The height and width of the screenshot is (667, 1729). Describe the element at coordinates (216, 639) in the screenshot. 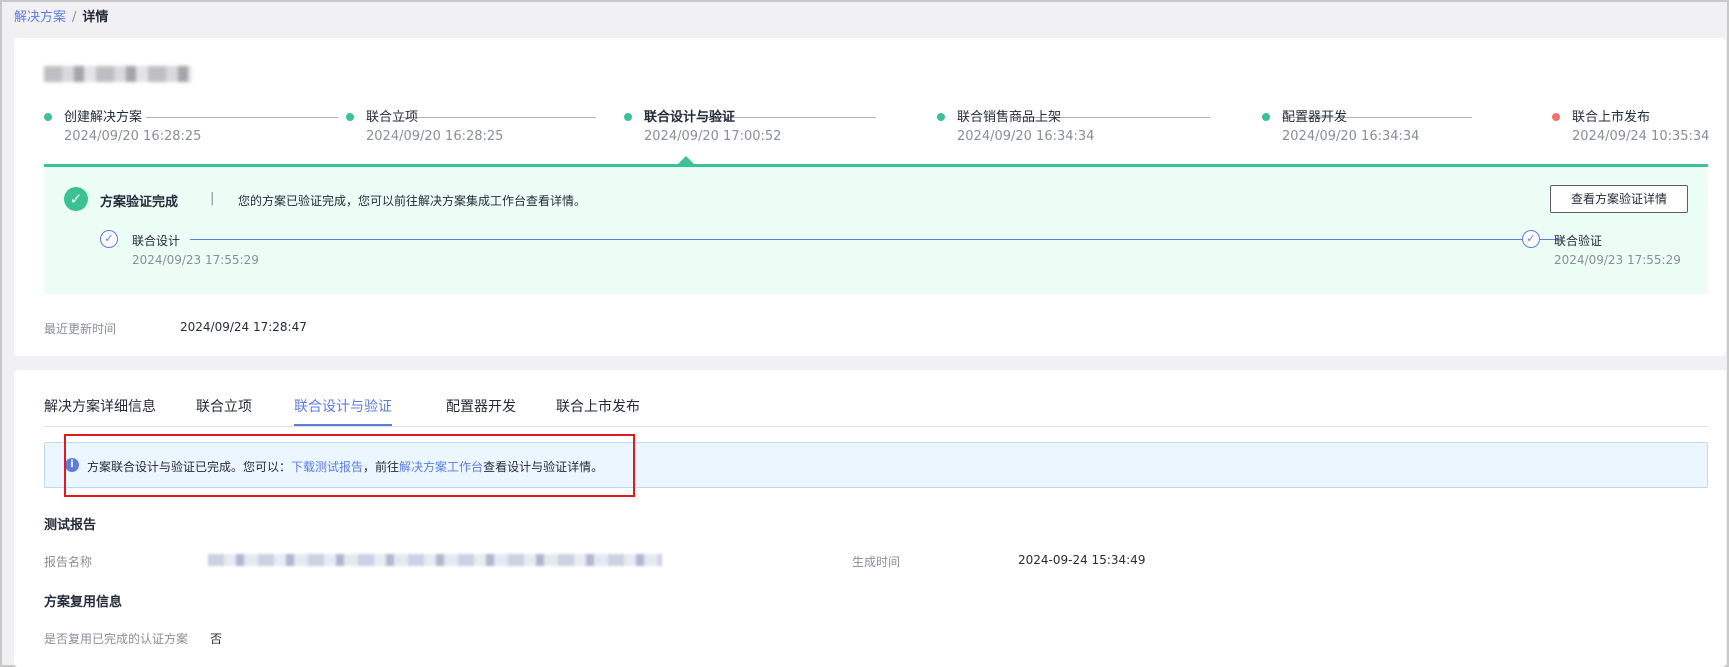

I see `reuse-value: 否` at that location.